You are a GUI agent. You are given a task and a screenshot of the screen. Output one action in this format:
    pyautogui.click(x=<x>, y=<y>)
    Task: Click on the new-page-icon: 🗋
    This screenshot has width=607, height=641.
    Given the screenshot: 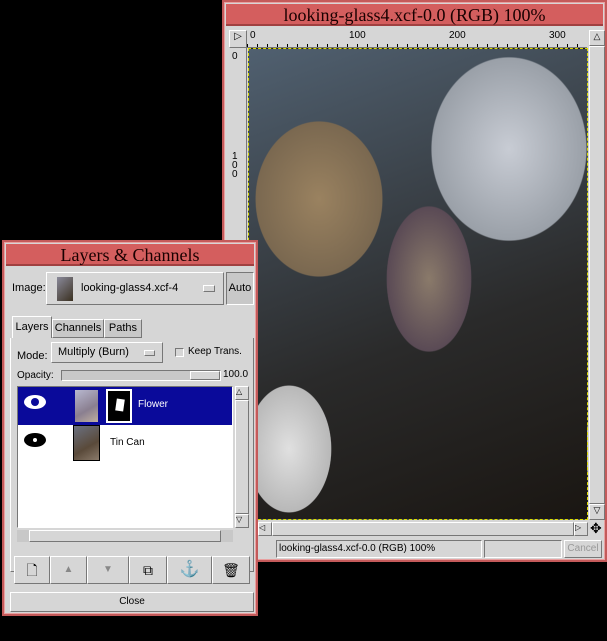 What is the action you would take?
    pyautogui.click(x=32, y=570)
    